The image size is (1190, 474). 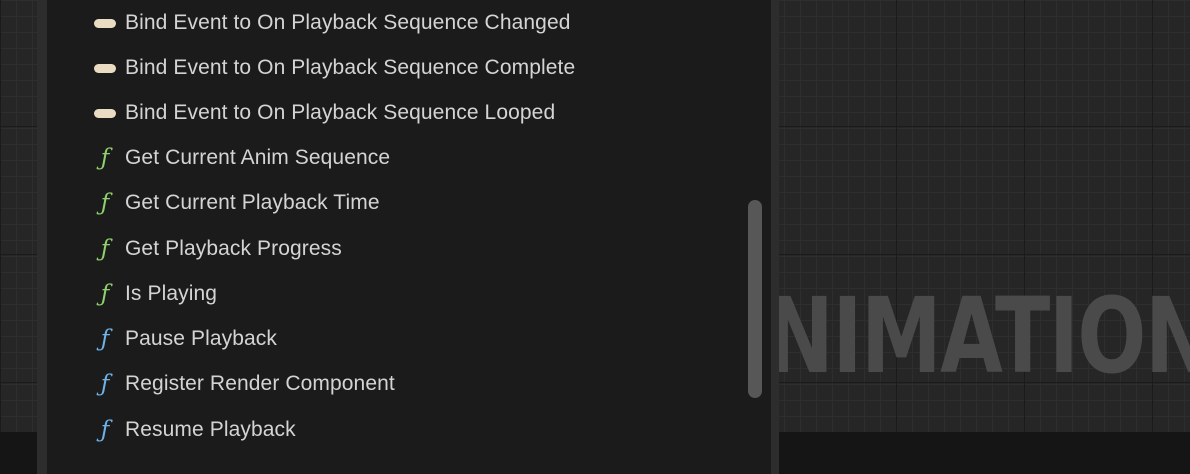 What do you see at coordinates (210, 429) in the screenshot?
I see `menu-item-label: Resume Playback` at bounding box center [210, 429].